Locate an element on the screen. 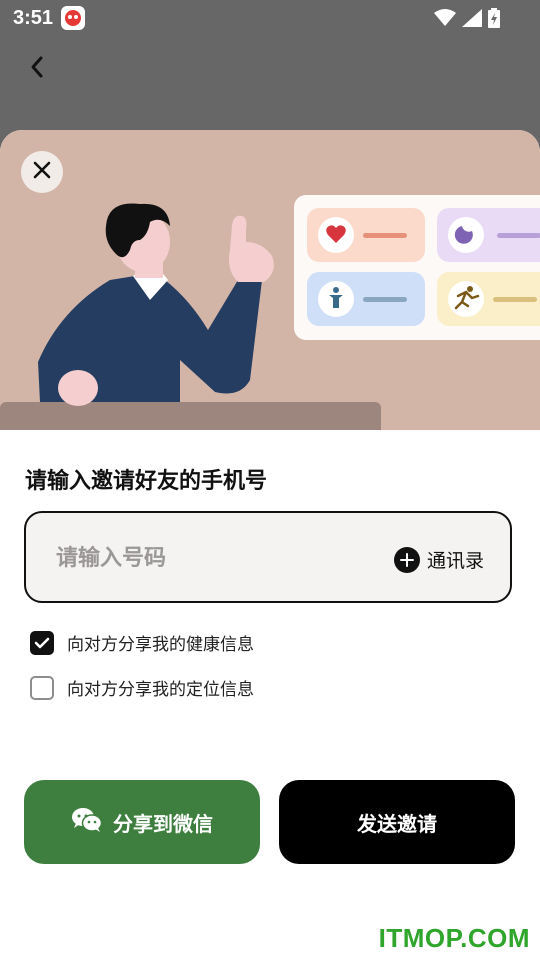 This screenshot has height=960, width=540. share-wechat-button: 分享到微信 is located at coordinates (142, 822).